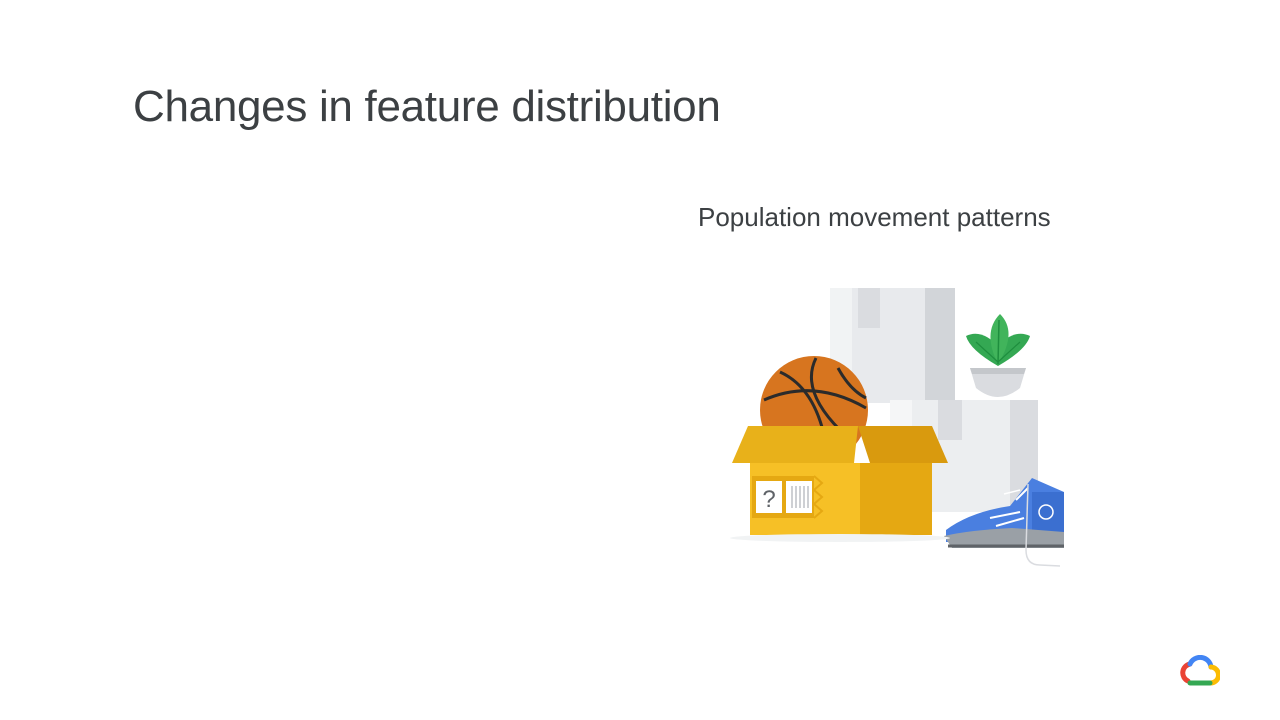 This screenshot has height=720, width=1280. Describe the element at coordinates (998, 355) in the screenshot. I see `plant-icon` at that location.